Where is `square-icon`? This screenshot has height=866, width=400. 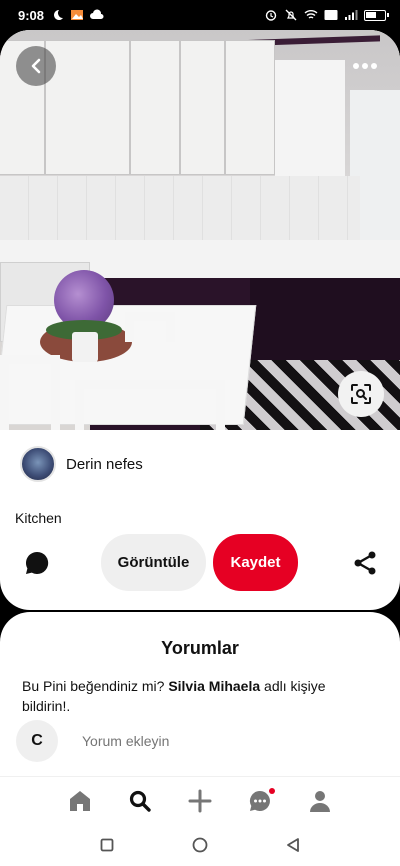
square-icon is located at coordinates (107, 845).